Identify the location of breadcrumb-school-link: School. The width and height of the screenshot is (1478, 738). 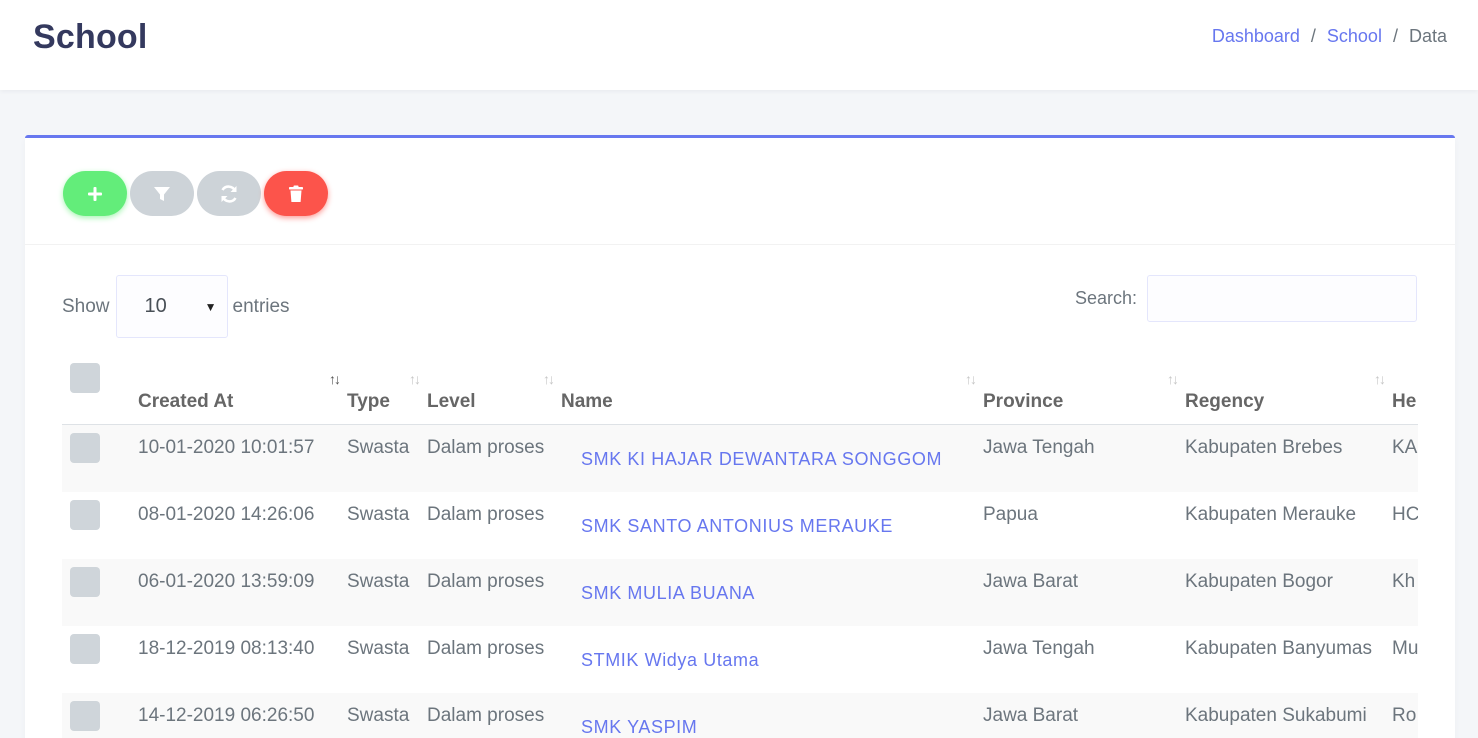
(1354, 36).